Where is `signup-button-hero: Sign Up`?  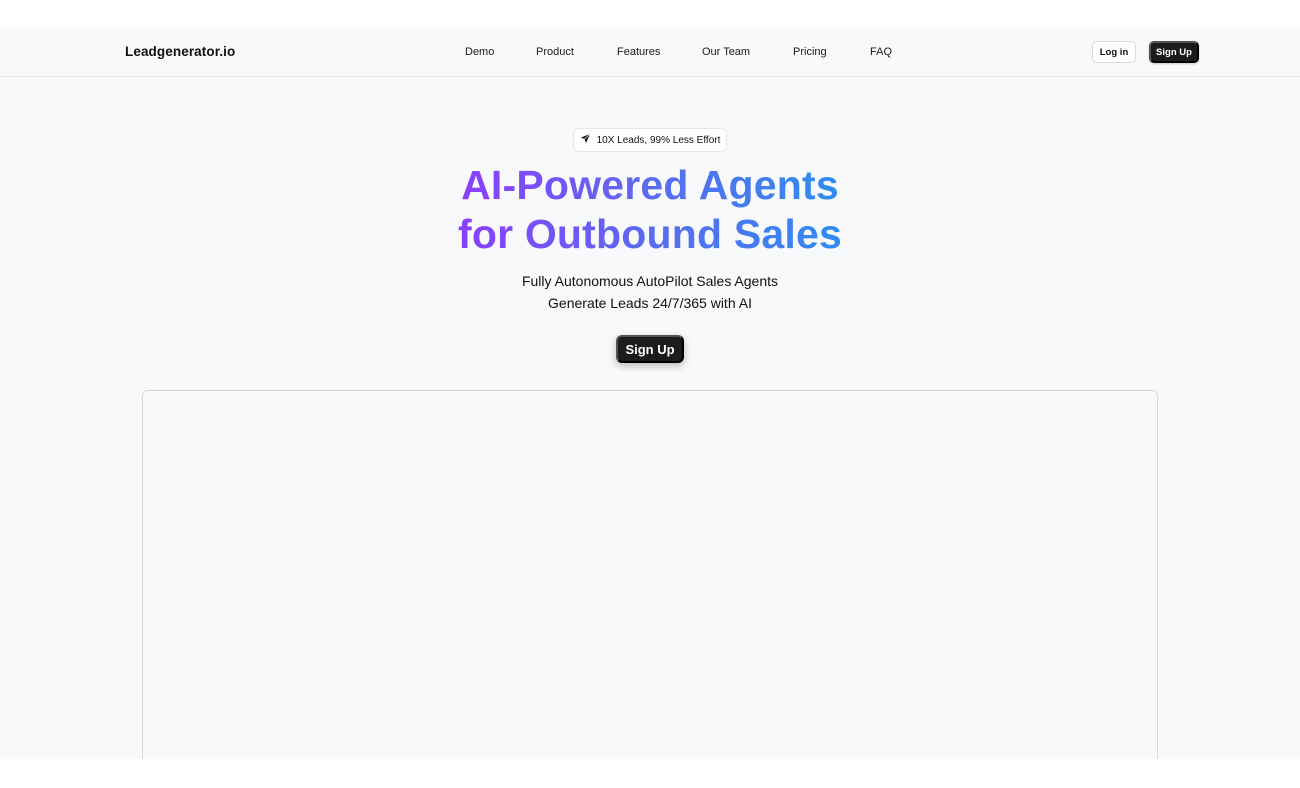
signup-button-hero: Sign Up is located at coordinates (650, 349).